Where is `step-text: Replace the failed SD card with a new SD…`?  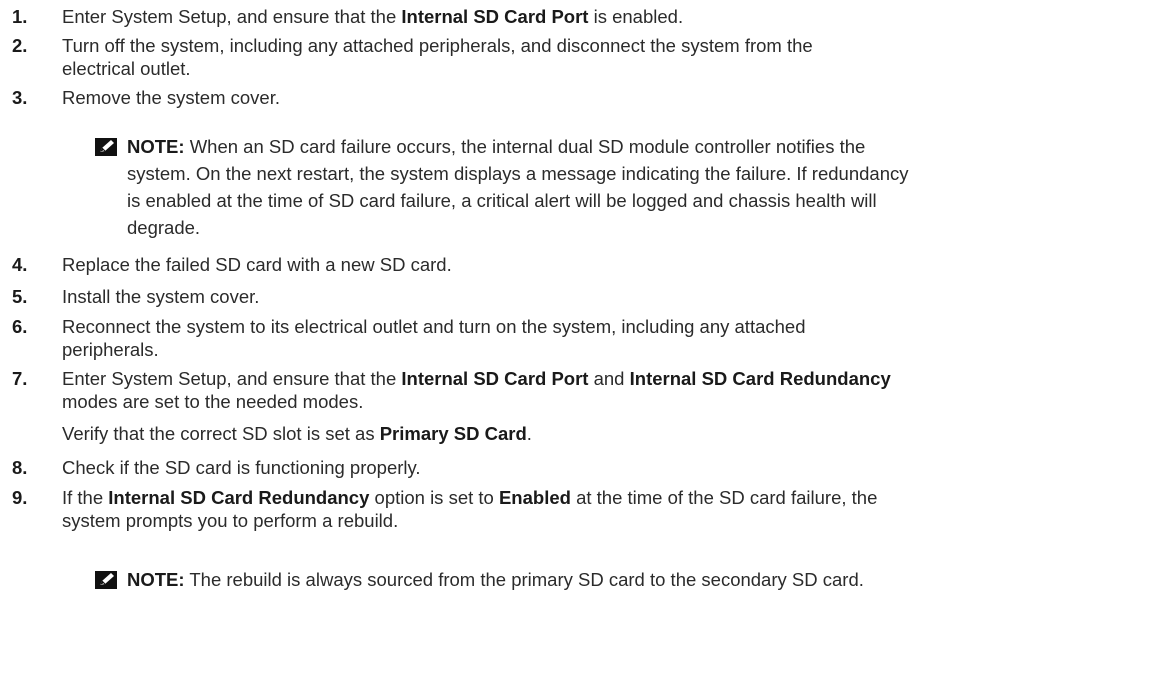
step-text: Replace the failed SD card with a new SD… is located at coordinates (257, 264).